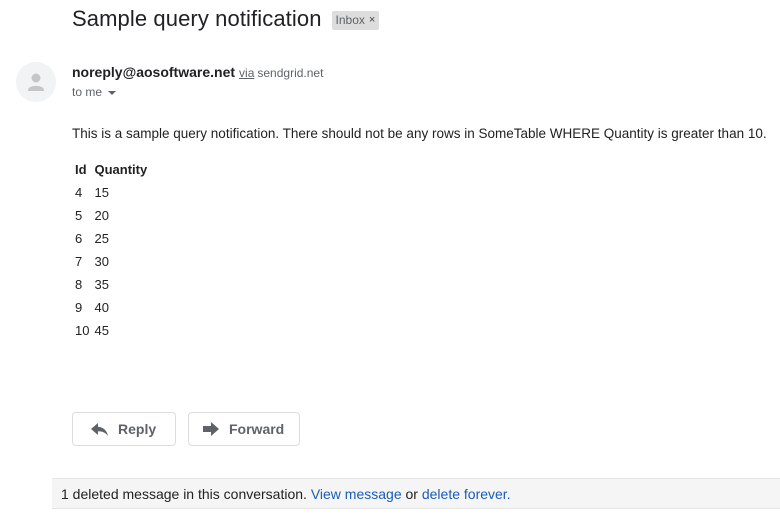  I want to click on sender-line: noreply@aosoftware.net via sendgrid.net, so click(197, 72).